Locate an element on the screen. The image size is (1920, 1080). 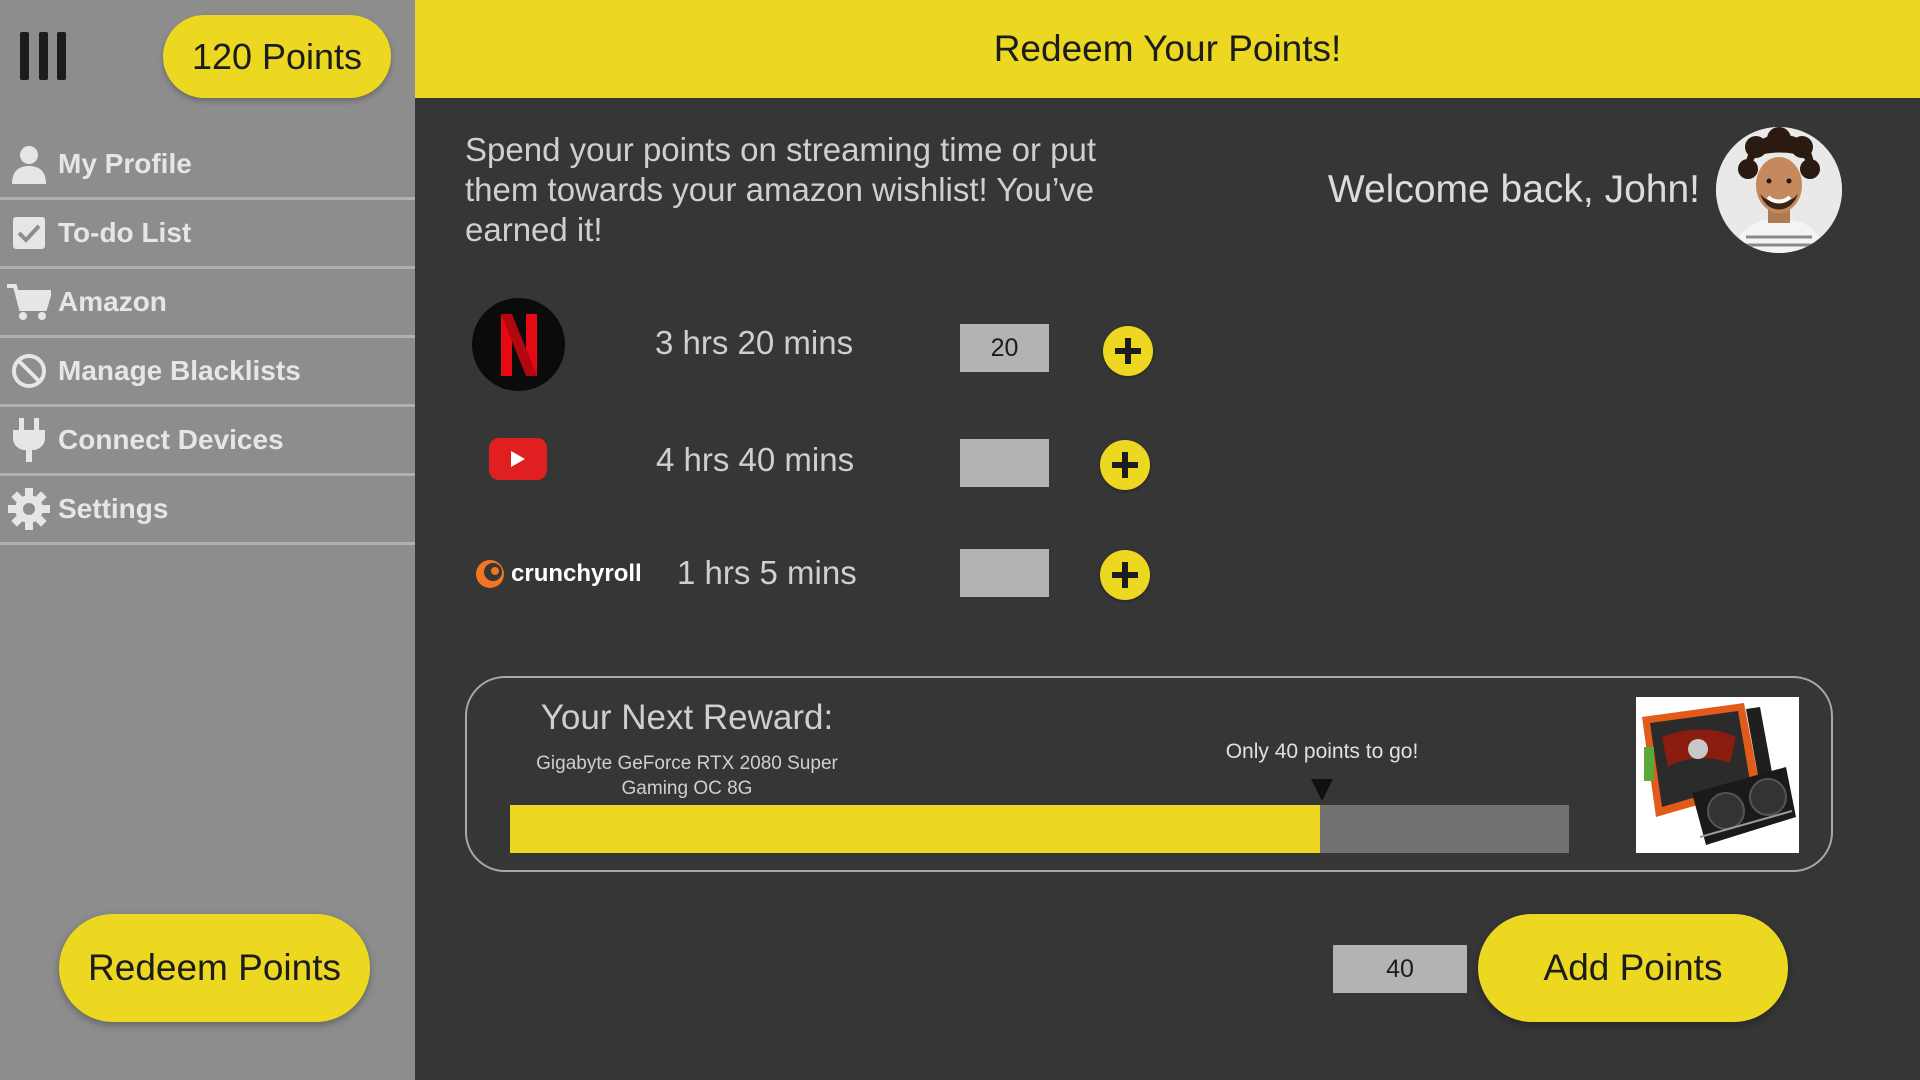
redeem-points-button: Redeem Points is located at coordinates (214, 968).